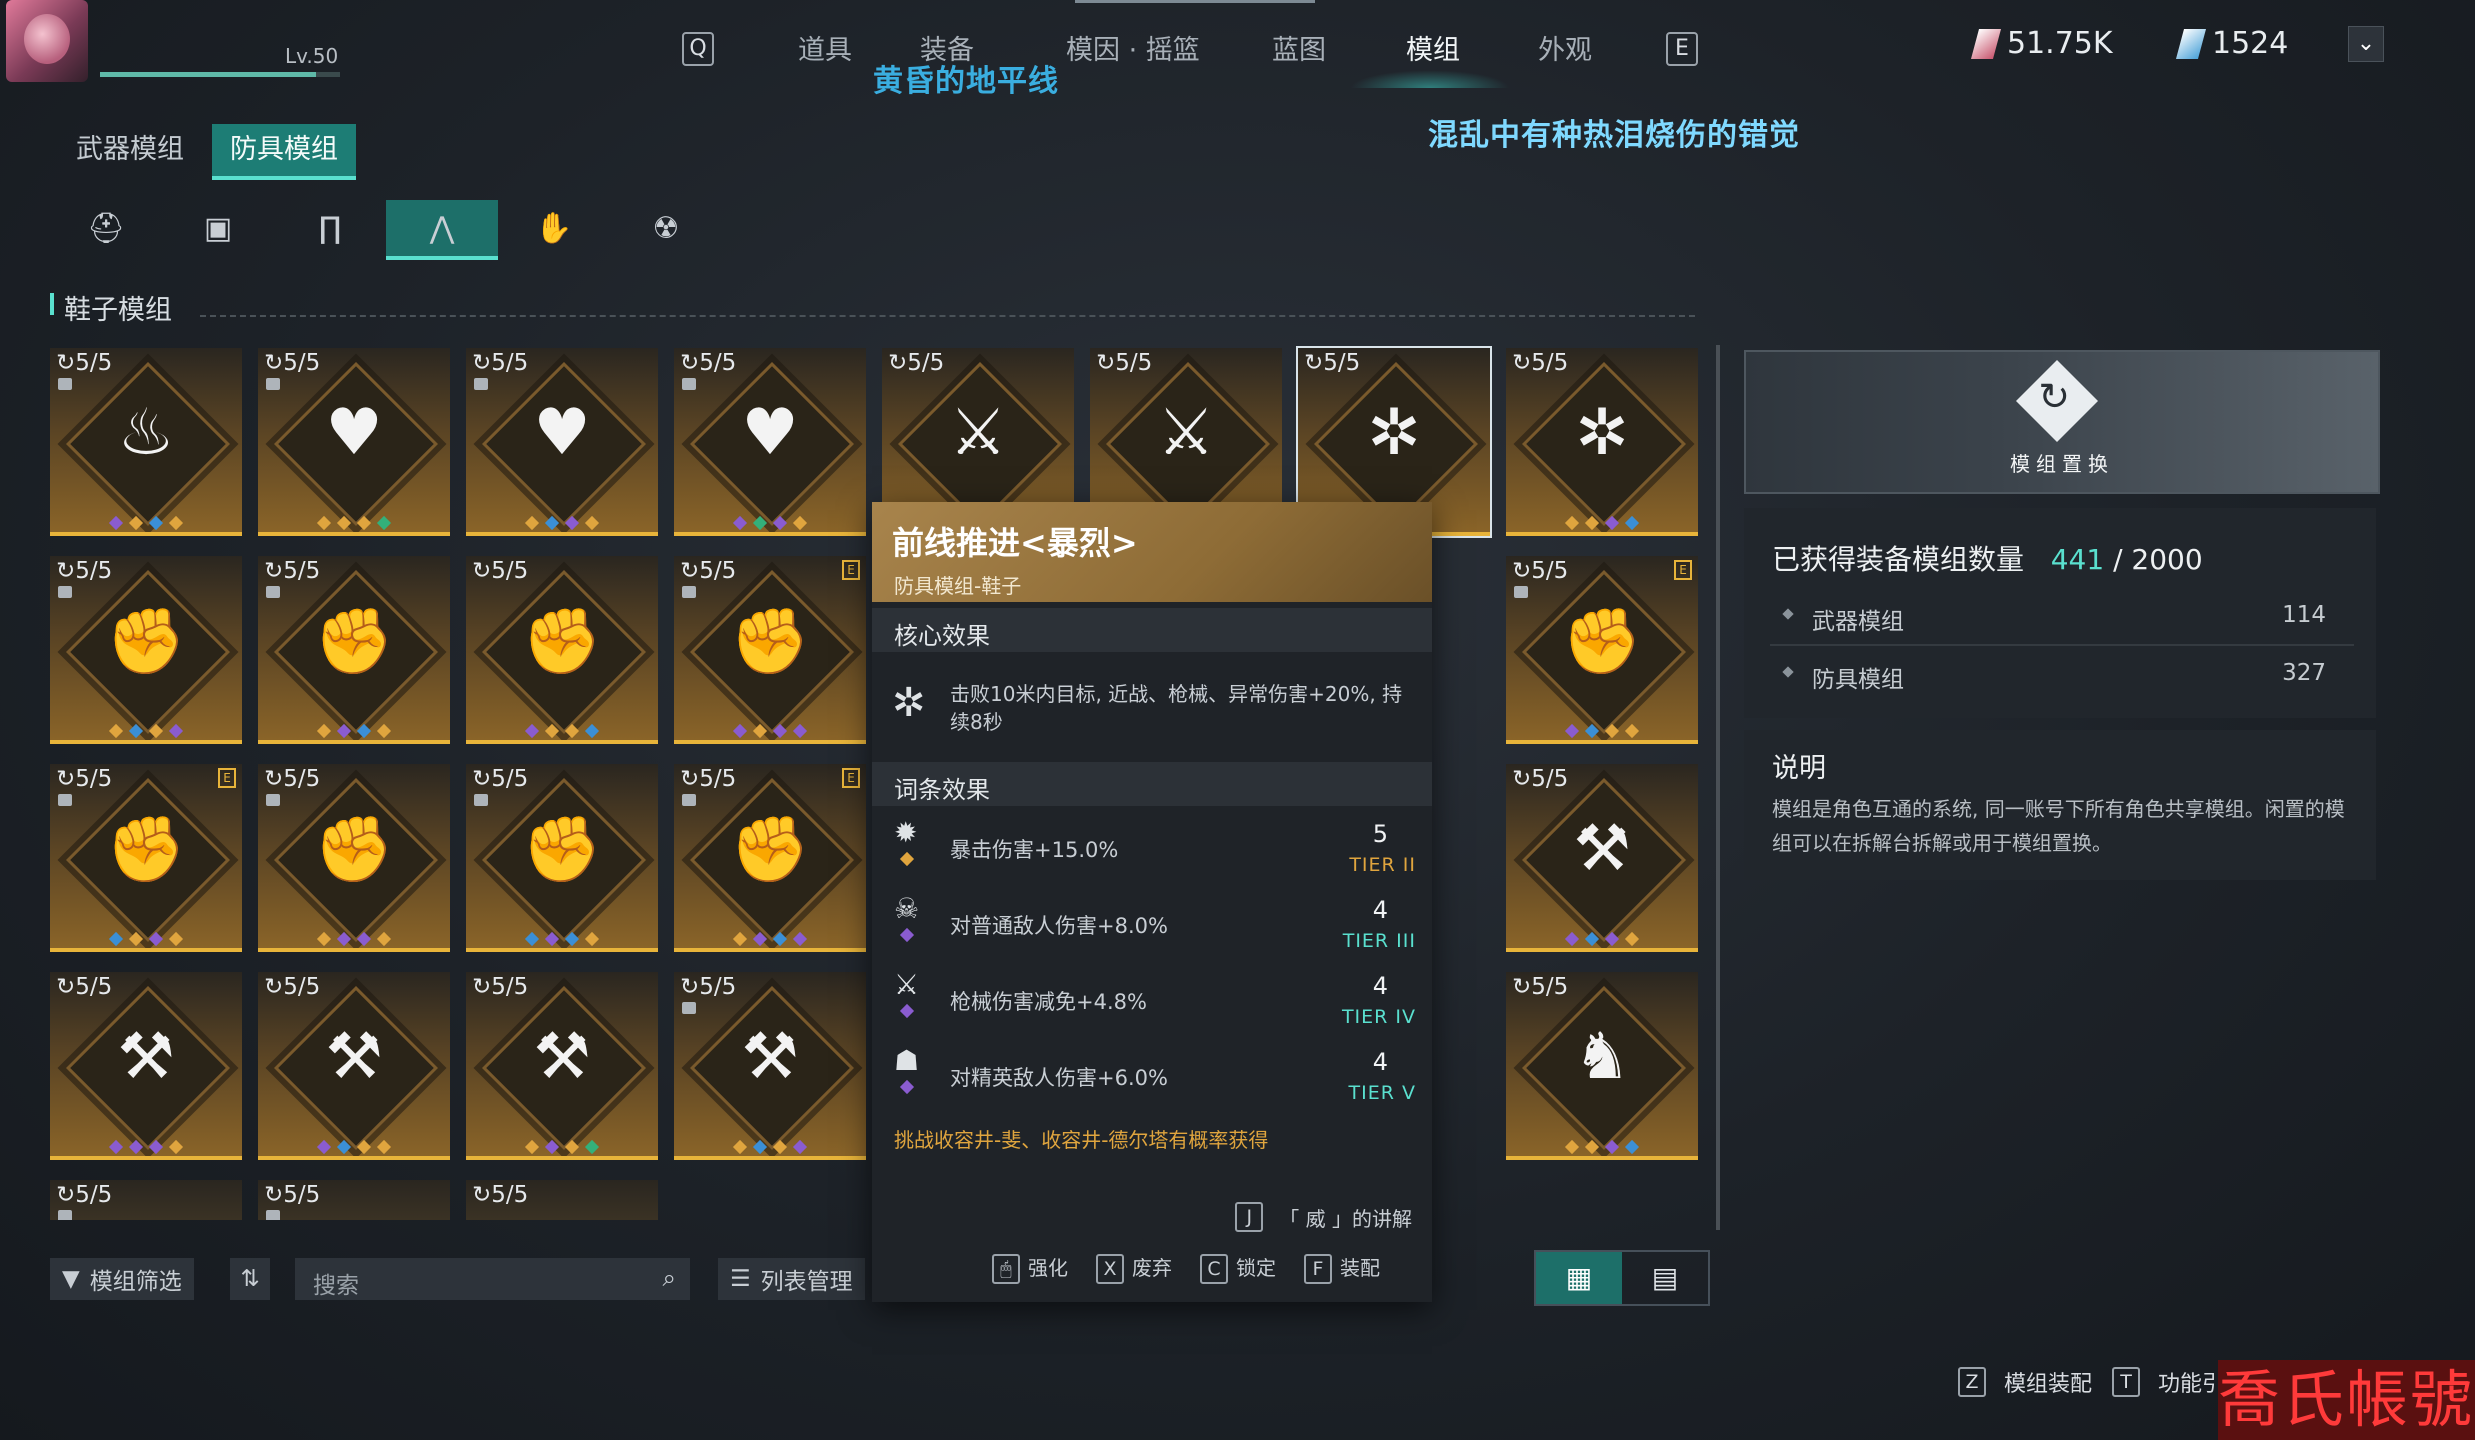  I want to click on affix-tier: TIER III, so click(1379, 941).